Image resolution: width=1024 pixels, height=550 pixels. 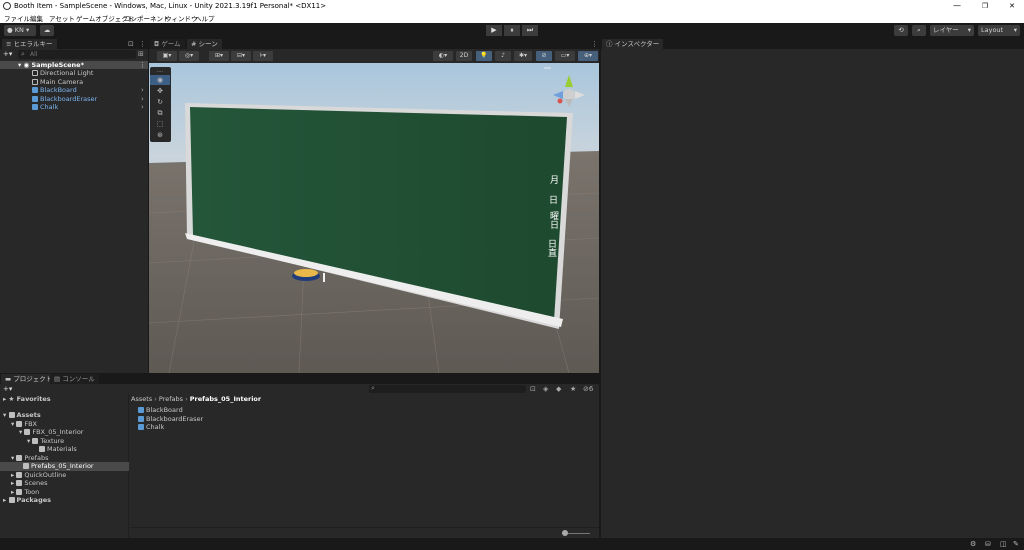 What do you see at coordinates (151, 427) in the screenshot?
I see `asset-list-item: Chalk` at bounding box center [151, 427].